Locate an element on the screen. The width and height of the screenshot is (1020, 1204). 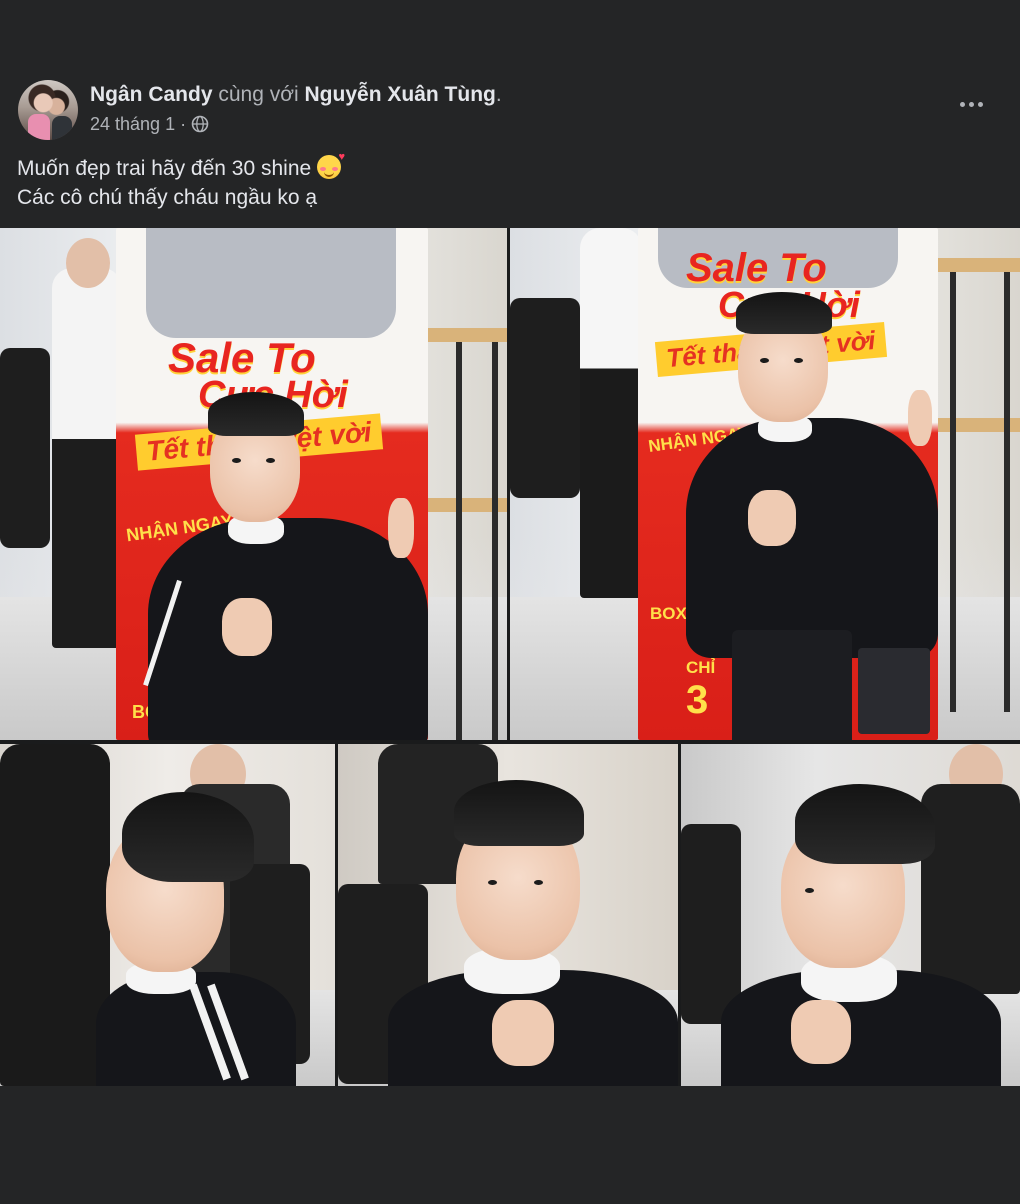
boy-pants is located at coordinates (792, 685).